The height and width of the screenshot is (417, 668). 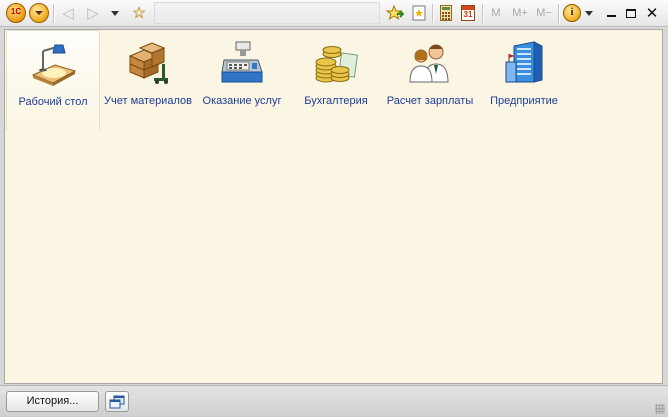 What do you see at coordinates (242, 62) in the screenshot?
I see `cash-register-icon` at bounding box center [242, 62].